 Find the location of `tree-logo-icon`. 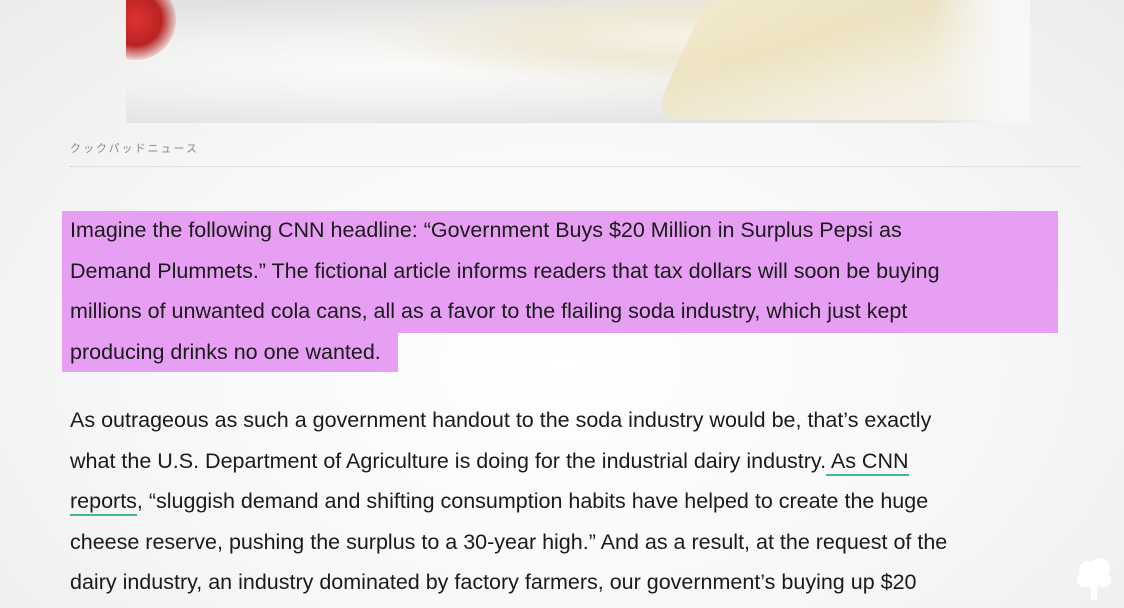

tree-logo-icon is located at coordinates (1094, 579).